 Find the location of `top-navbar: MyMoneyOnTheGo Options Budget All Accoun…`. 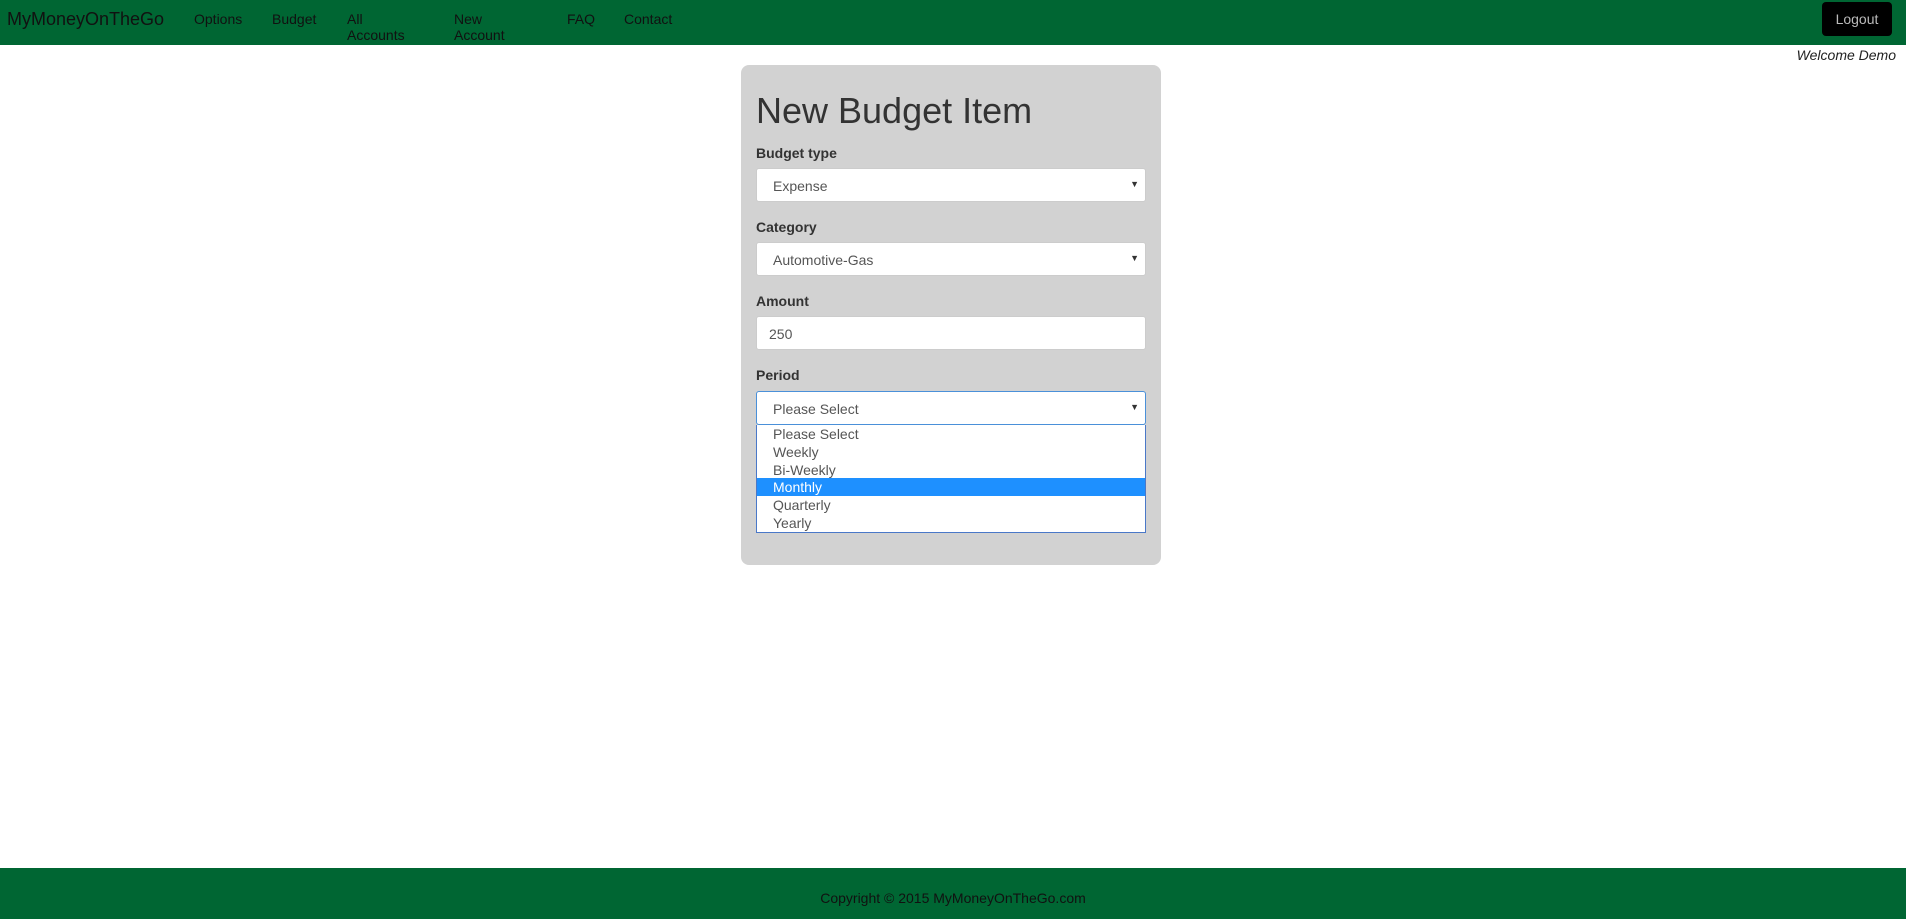

top-navbar: MyMoneyOnTheGo Options Budget All Accoun… is located at coordinates (953, 22).